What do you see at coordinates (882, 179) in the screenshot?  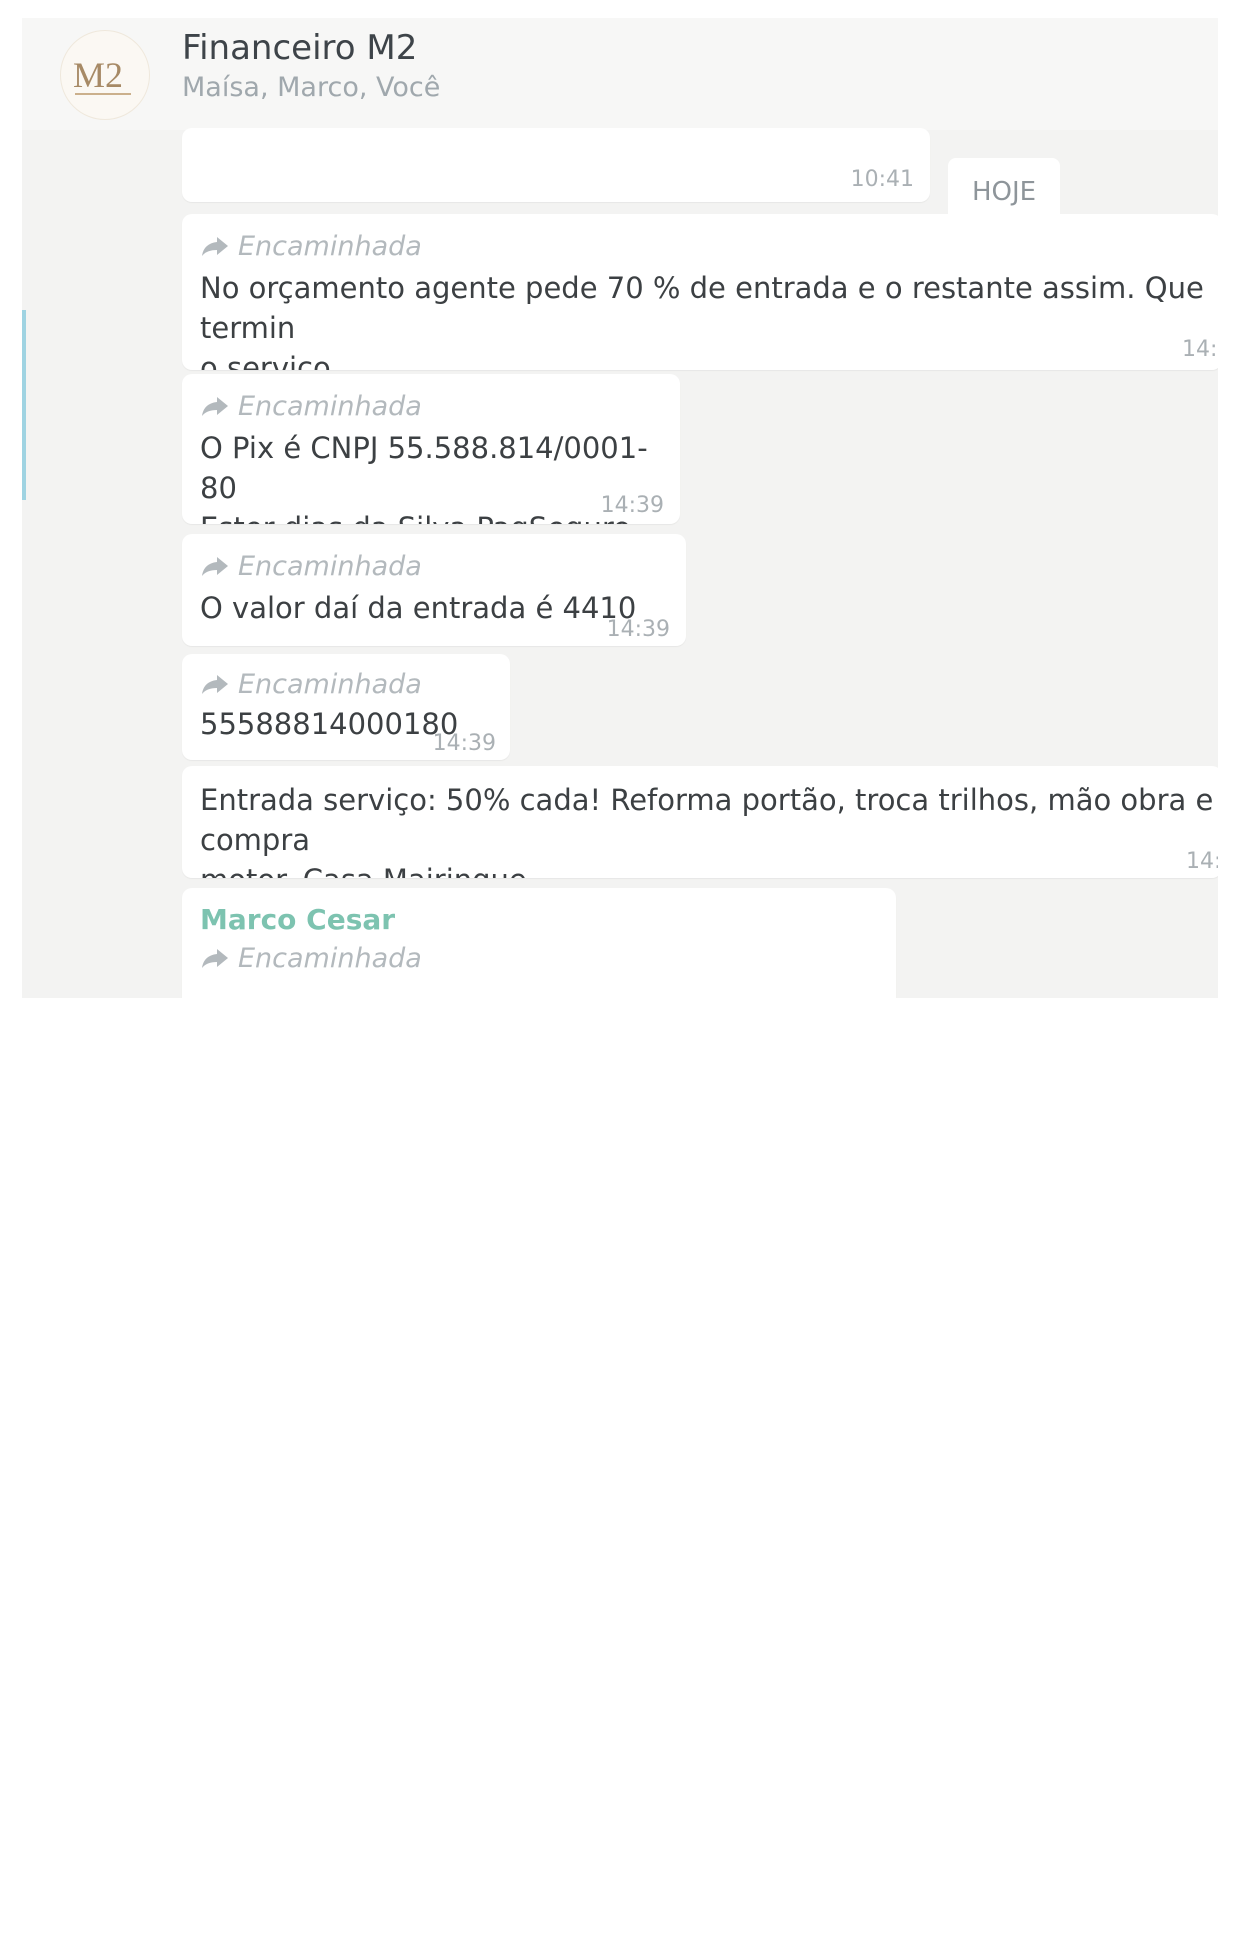 I see `message-time: 10:41` at bounding box center [882, 179].